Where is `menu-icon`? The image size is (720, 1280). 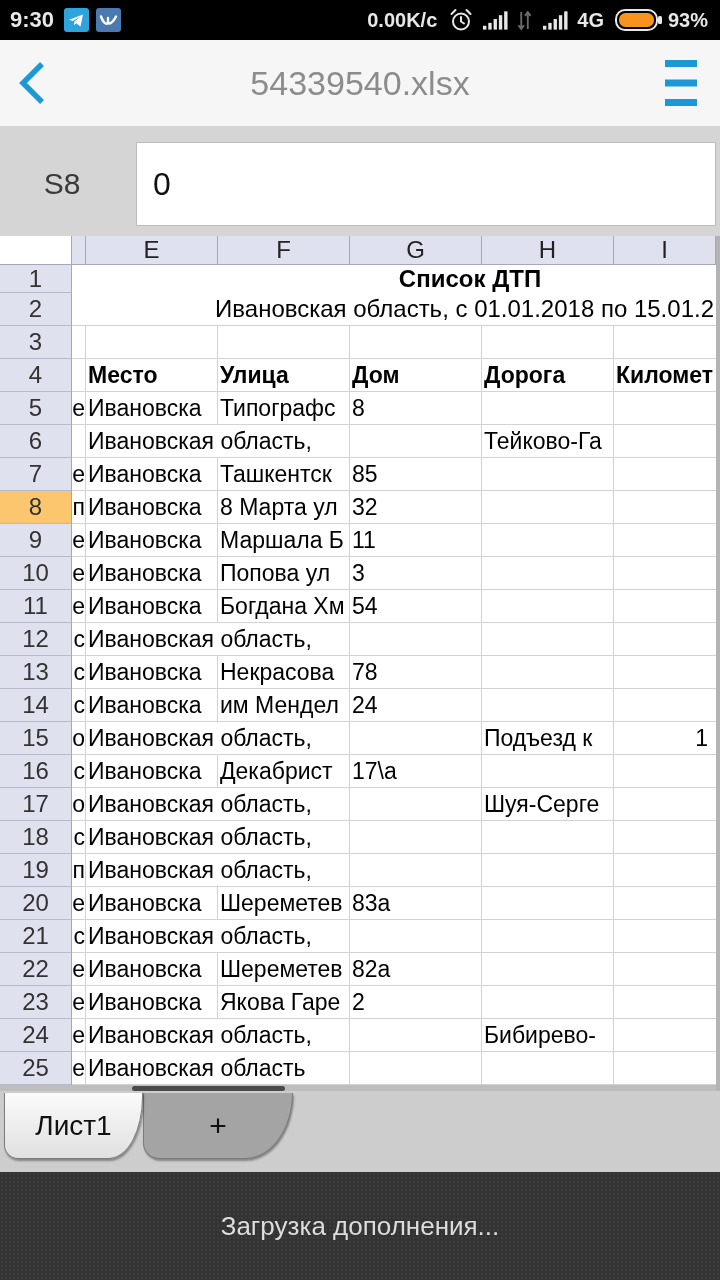
menu-icon is located at coordinates (681, 83).